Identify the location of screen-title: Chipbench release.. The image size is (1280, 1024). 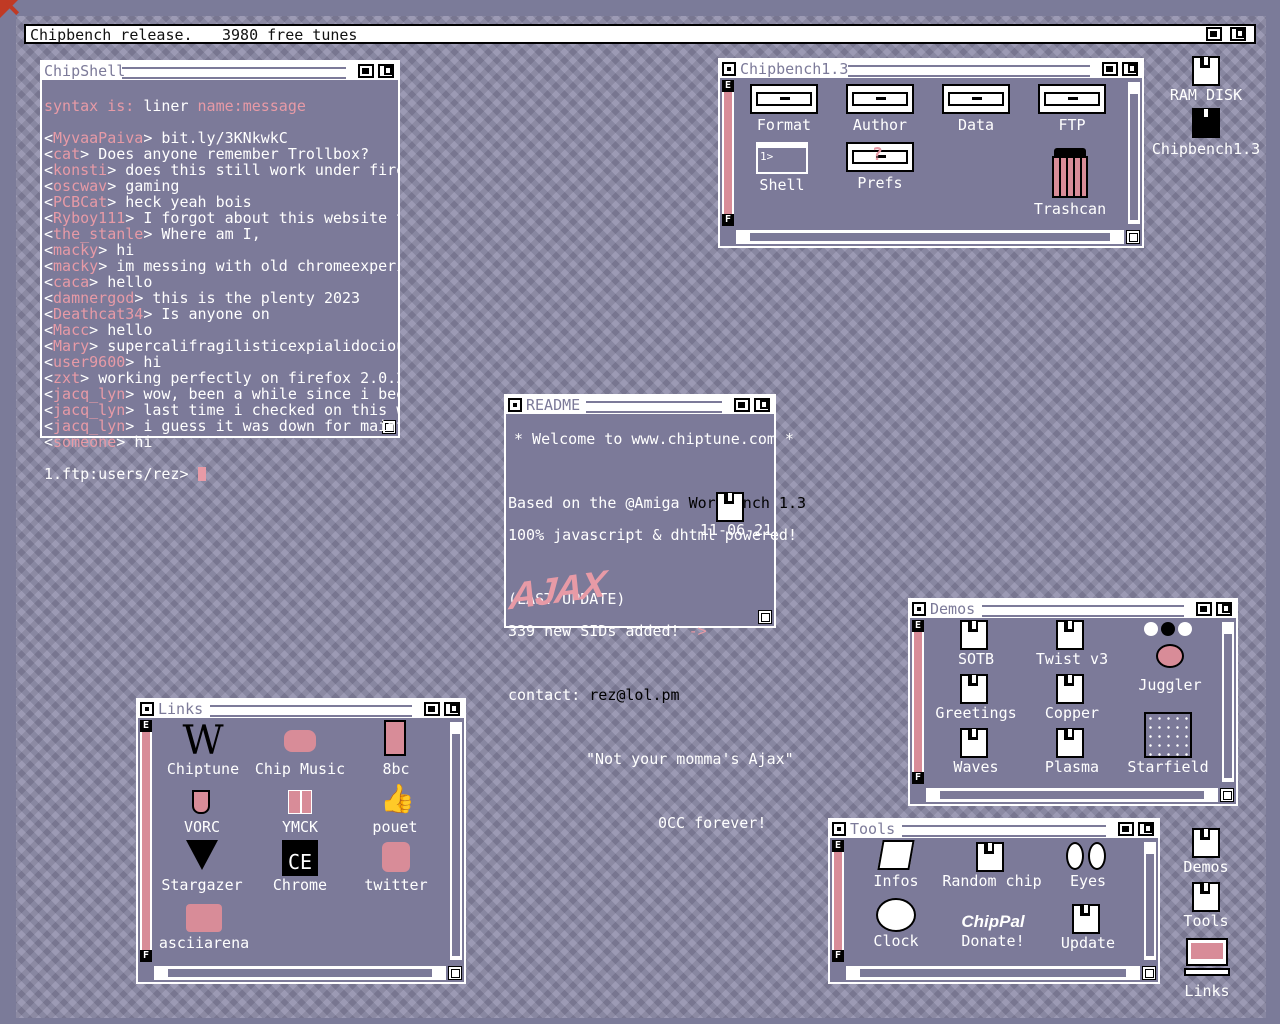
(111, 35).